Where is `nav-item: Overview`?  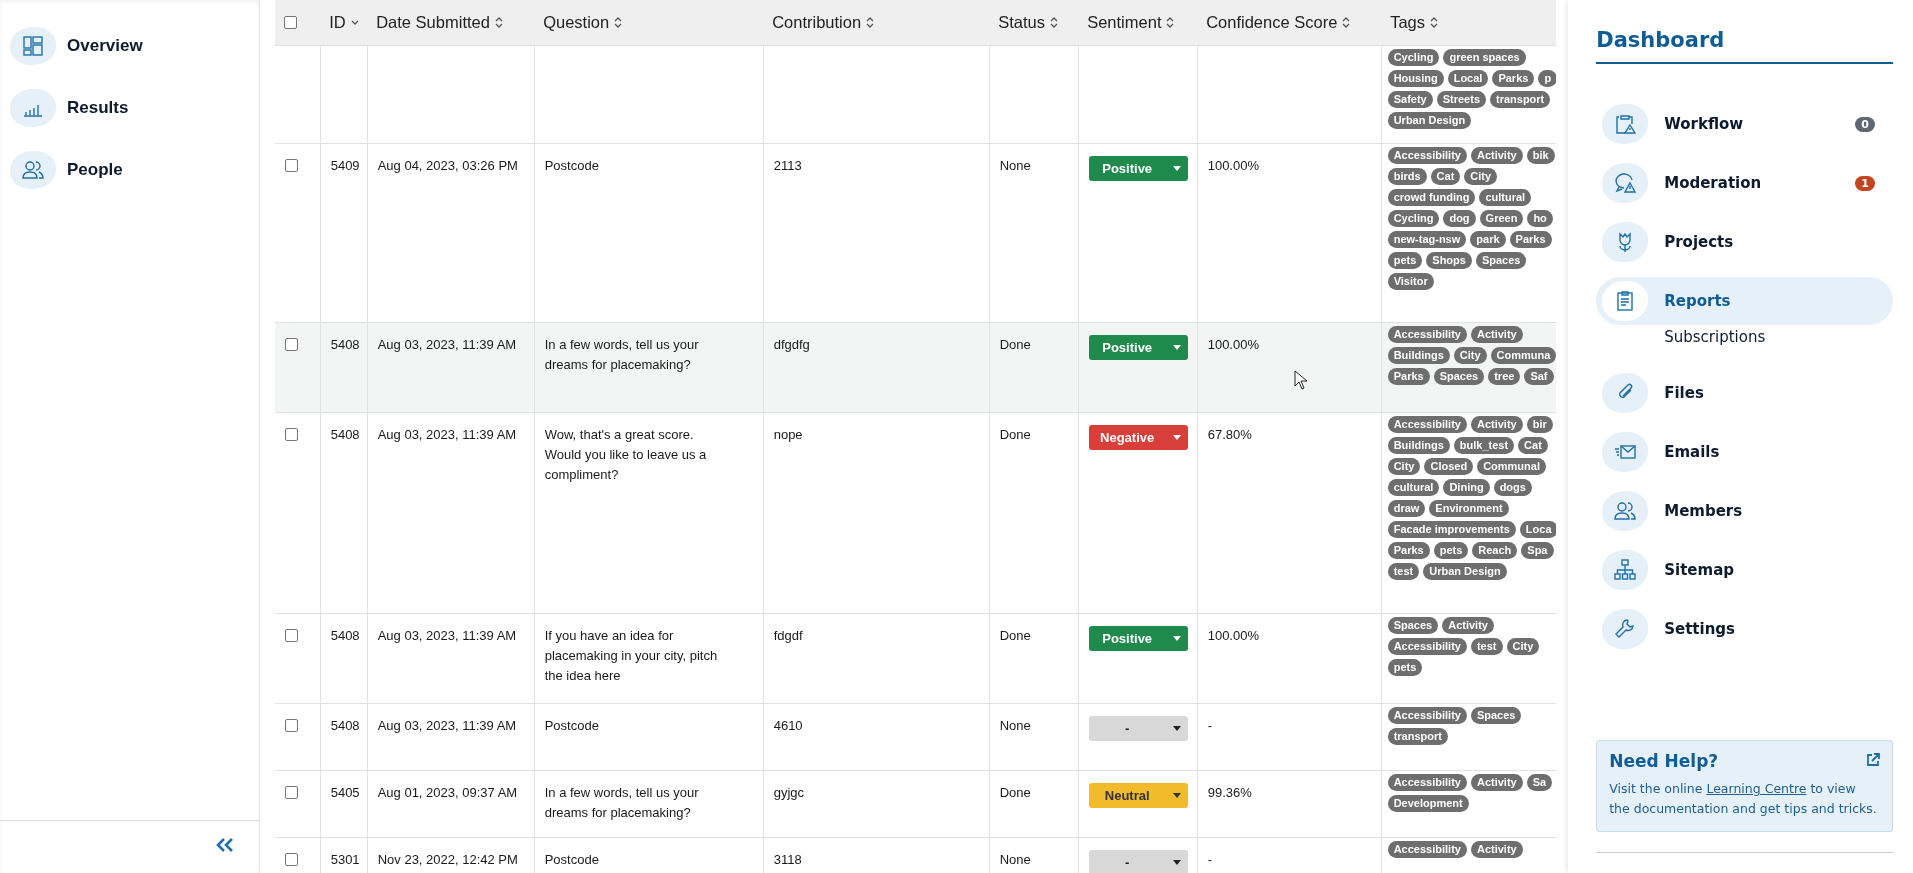
nav-item: Overview is located at coordinates (135, 46).